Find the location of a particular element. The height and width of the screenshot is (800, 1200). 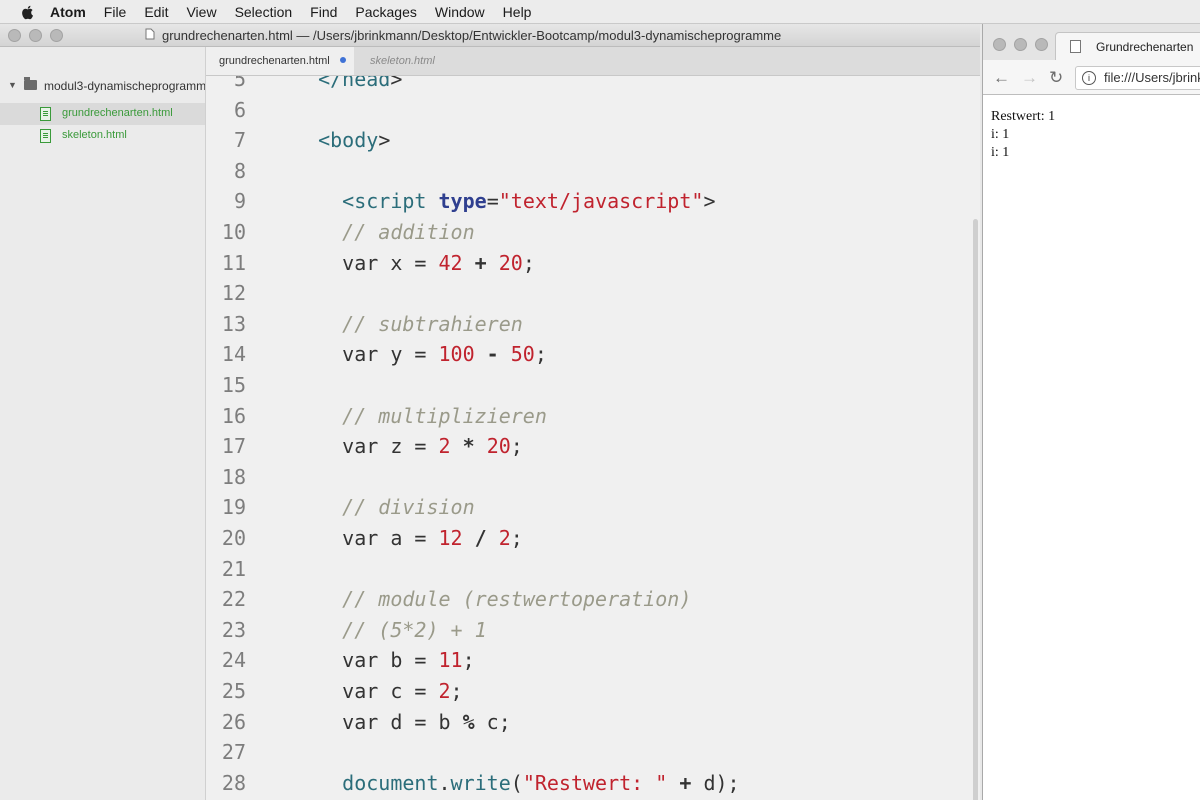

code-line: 12 is located at coordinates (590, 296).